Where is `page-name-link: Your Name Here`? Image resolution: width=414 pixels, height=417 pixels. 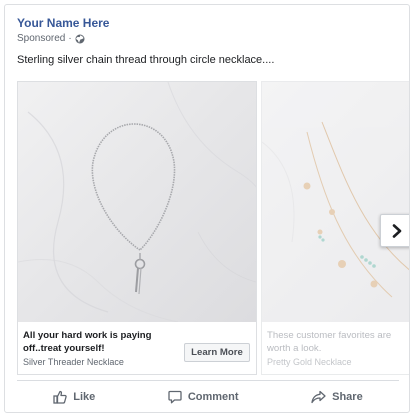
page-name-link: Your Name Here is located at coordinates (63, 23).